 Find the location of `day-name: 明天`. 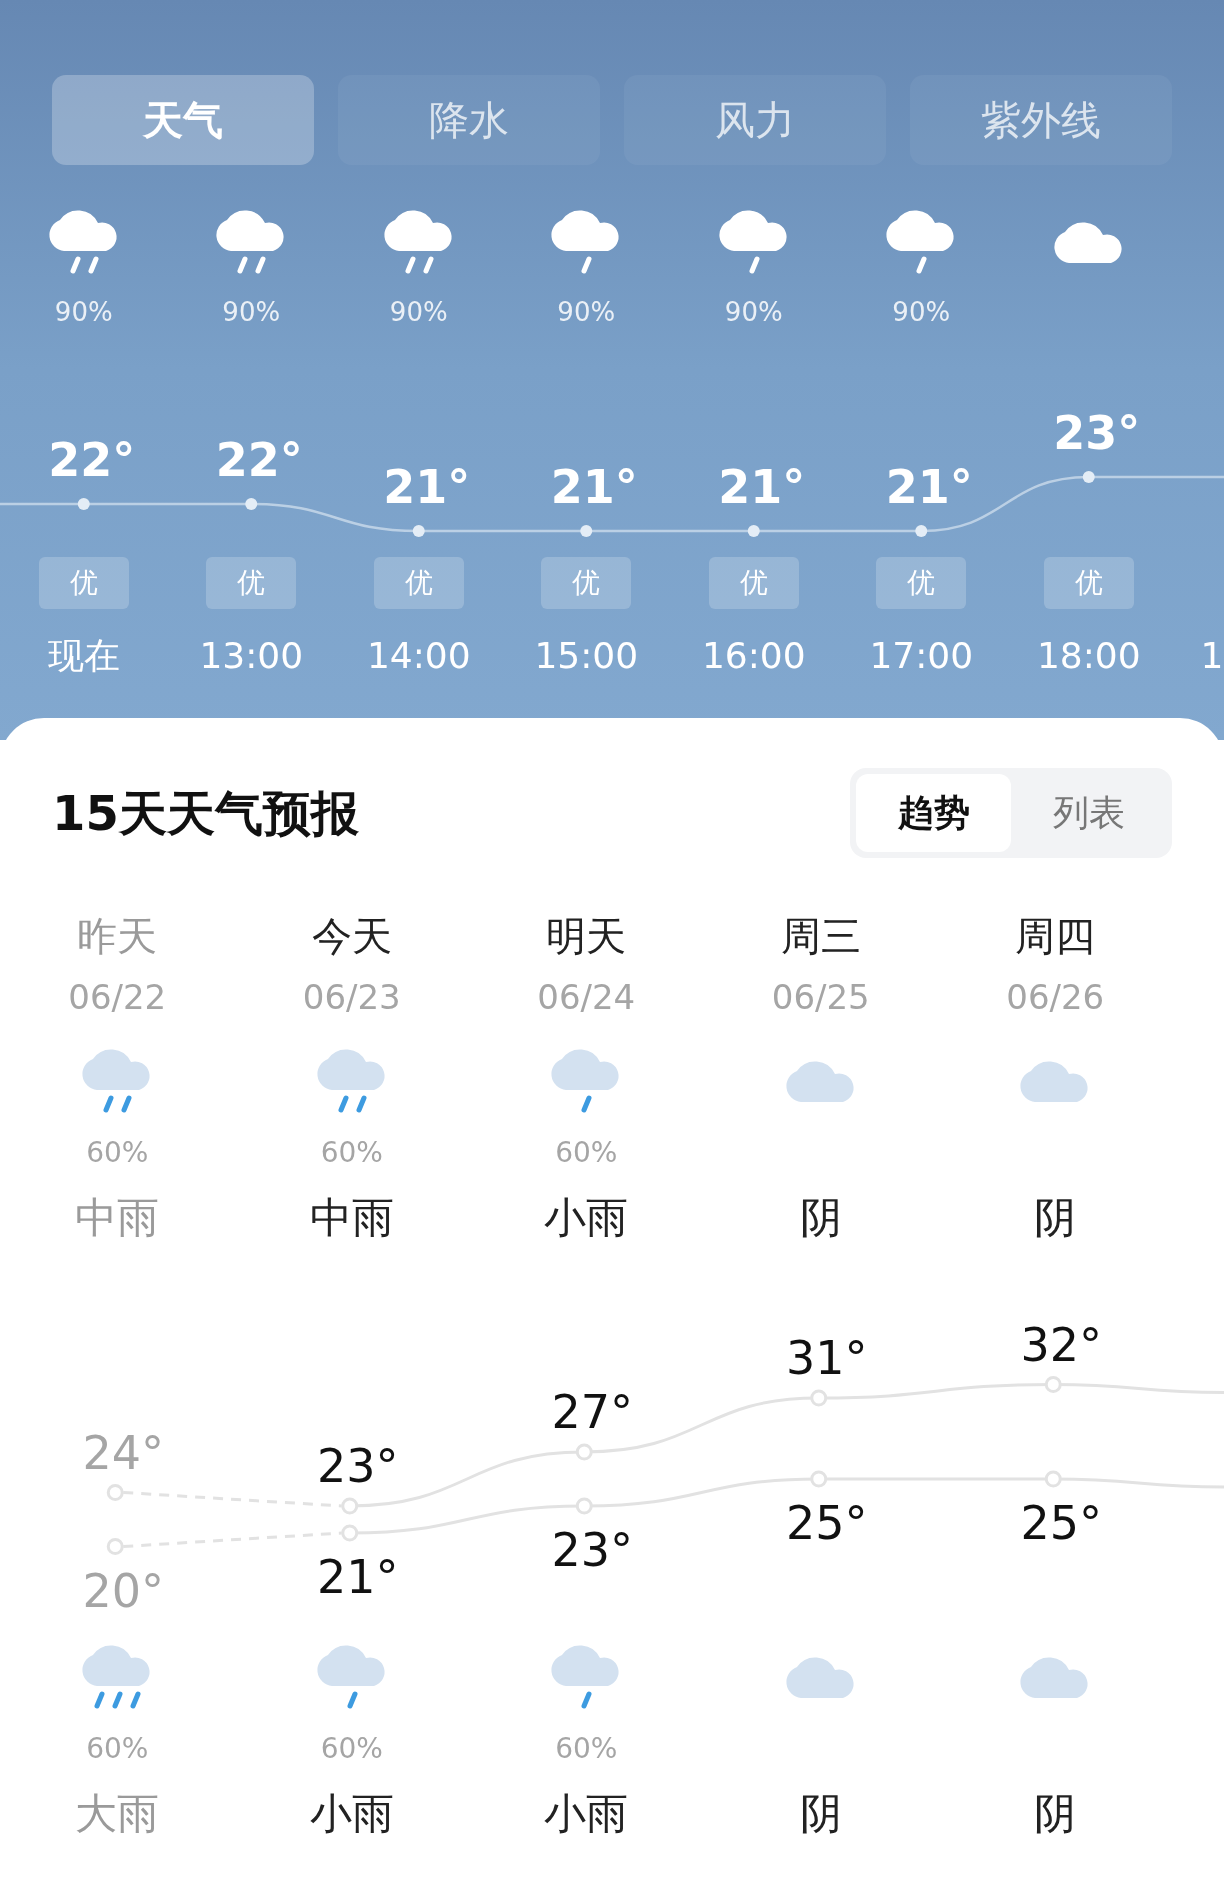

day-name: 明天 is located at coordinates (586, 936).